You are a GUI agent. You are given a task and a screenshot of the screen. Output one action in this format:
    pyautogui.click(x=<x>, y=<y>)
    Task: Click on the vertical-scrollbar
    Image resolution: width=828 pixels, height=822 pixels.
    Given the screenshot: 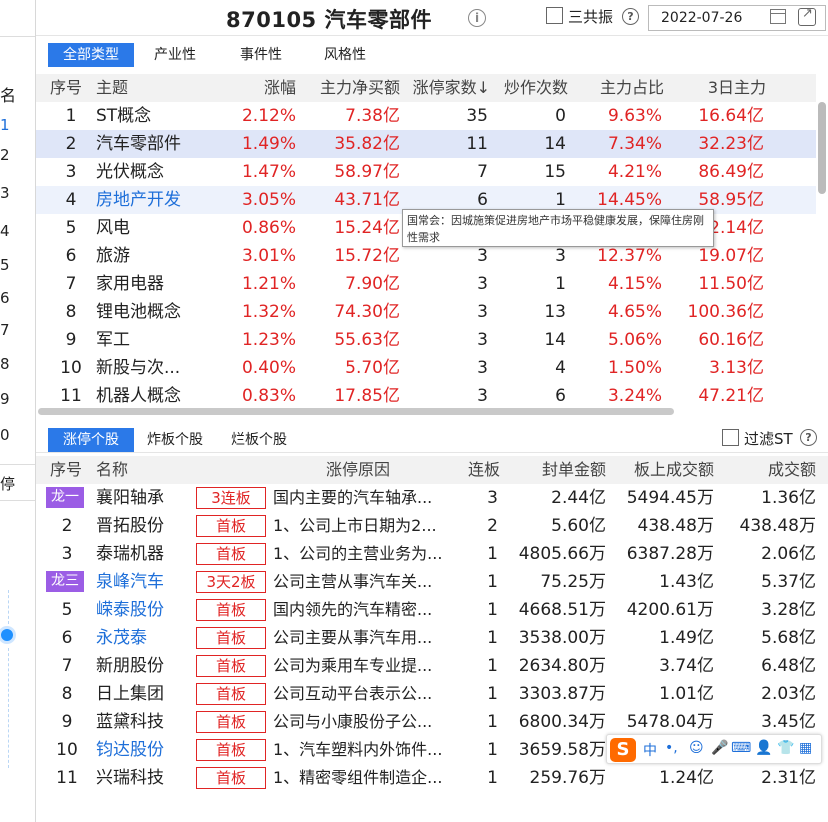 What is the action you would take?
    pyautogui.click(x=822, y=148)
    